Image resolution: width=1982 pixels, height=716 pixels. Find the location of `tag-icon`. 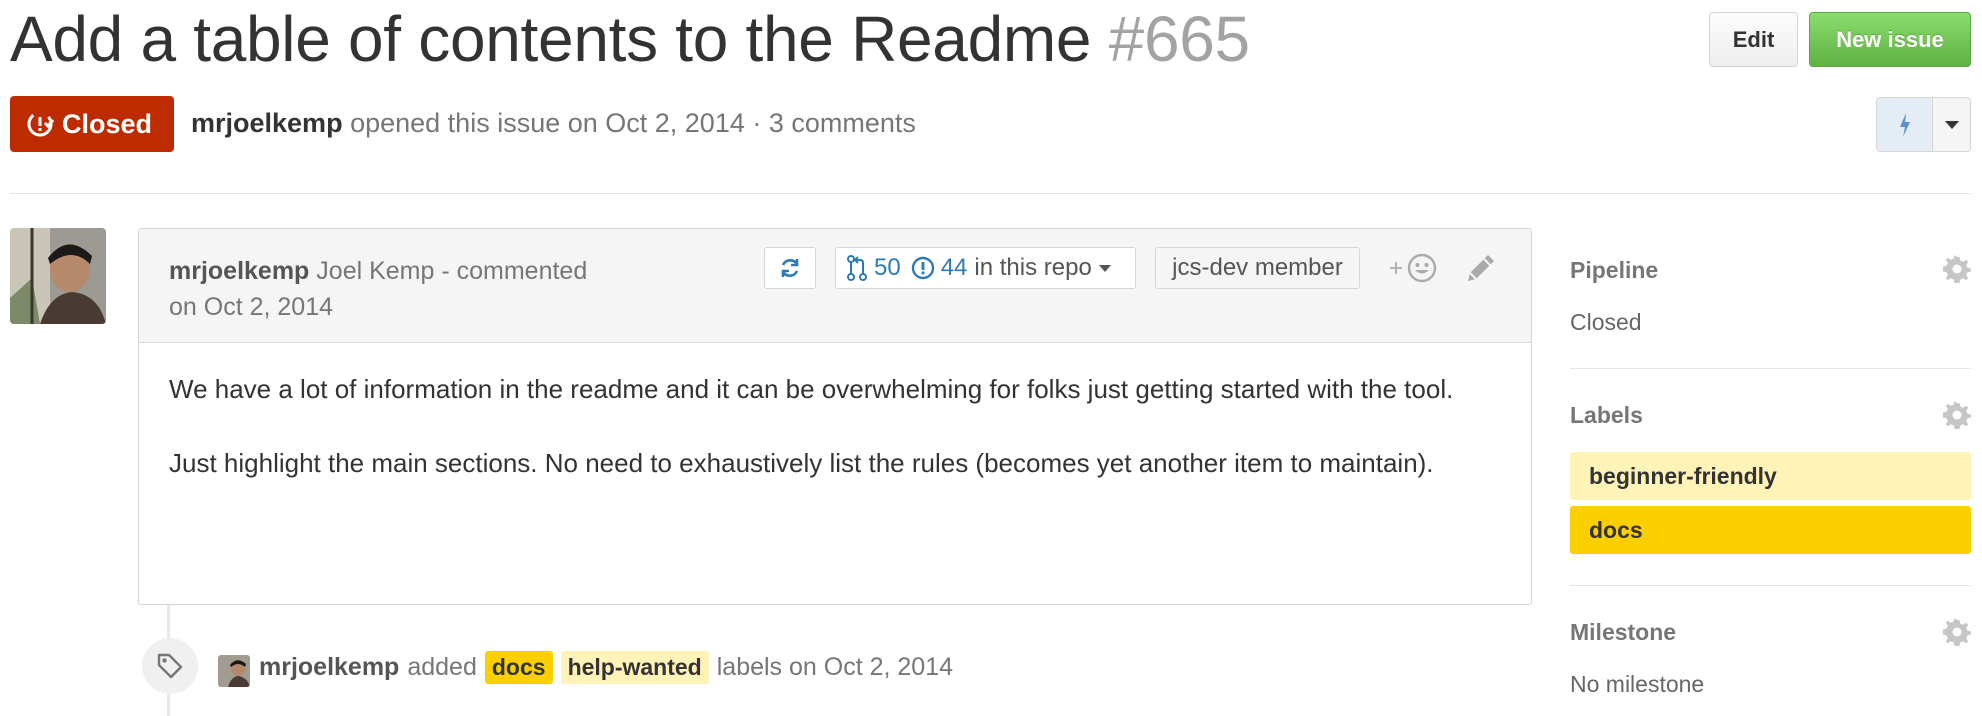

tag-icon is located at coordinates (170, 666).